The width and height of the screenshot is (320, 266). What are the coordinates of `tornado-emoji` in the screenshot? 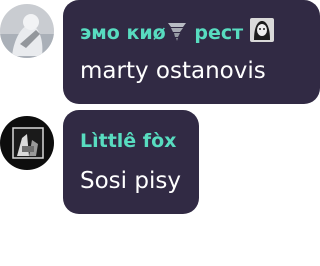 It's located at (177, 33).